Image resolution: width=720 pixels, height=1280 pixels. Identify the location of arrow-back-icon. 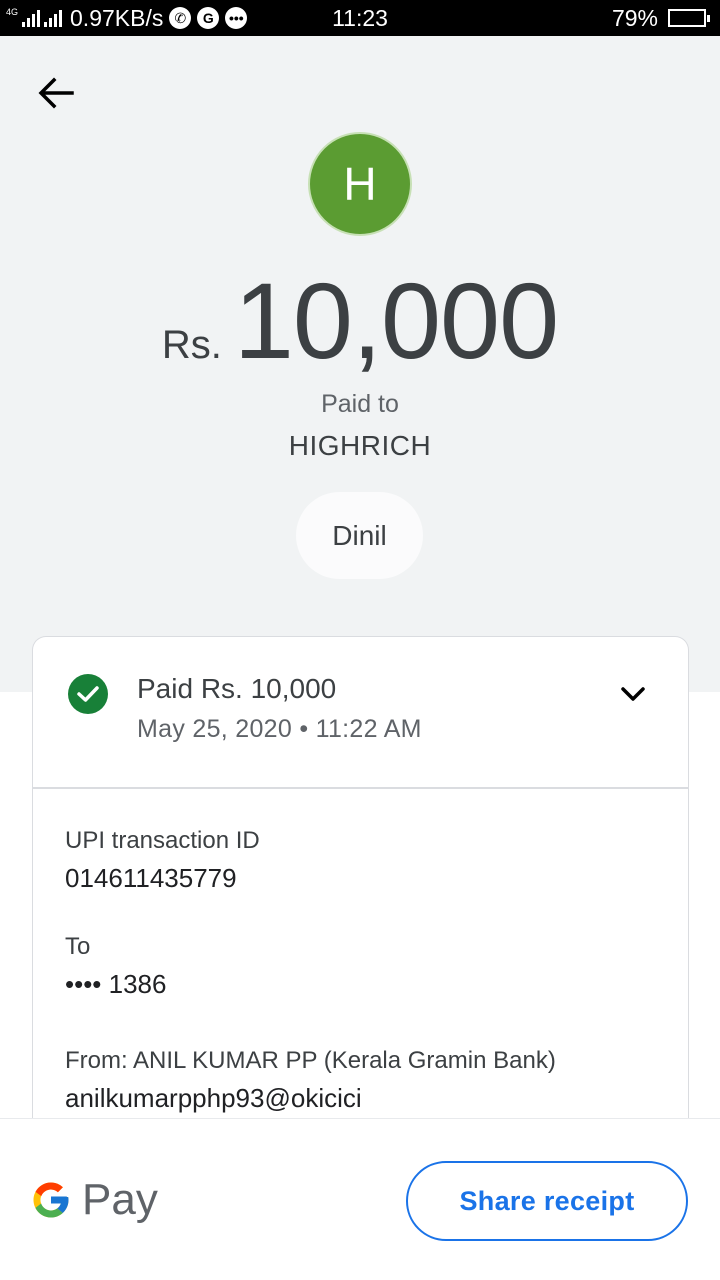
(56, 93).